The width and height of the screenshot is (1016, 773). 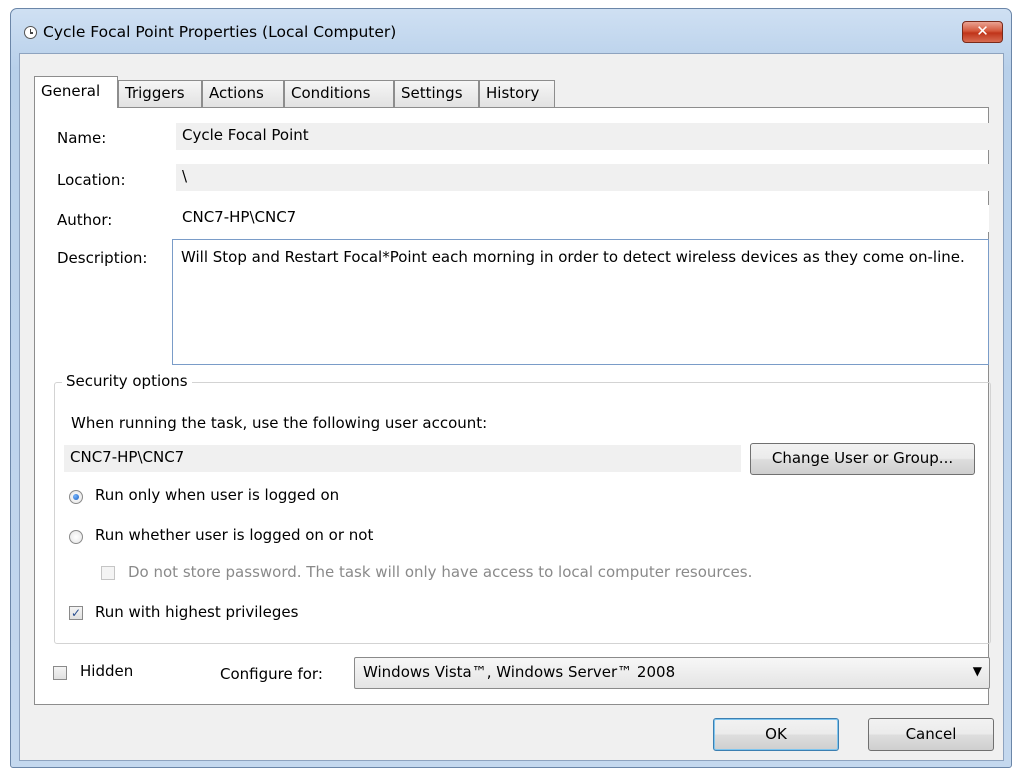 I want to click on hidden-label: Hidden, so click(x=106, y=671).